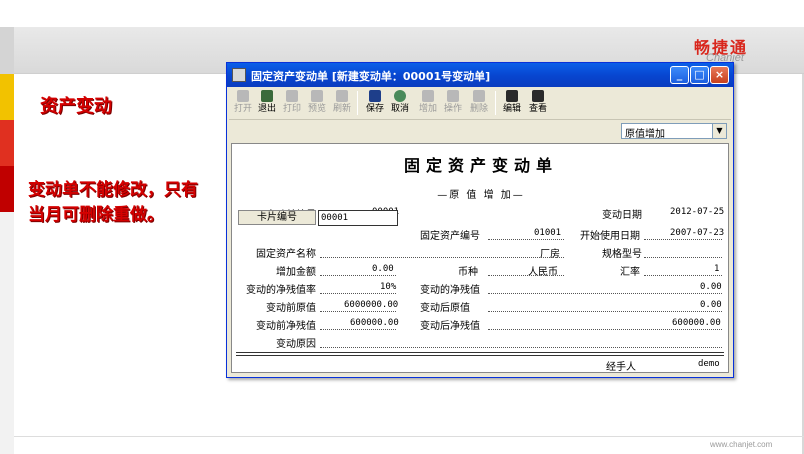 The width and height of the screenshot is (804, 454). Describe the element at coordinates (388, 287) in the screenshot. I see `salvage-rate-value: 10%` at that location.